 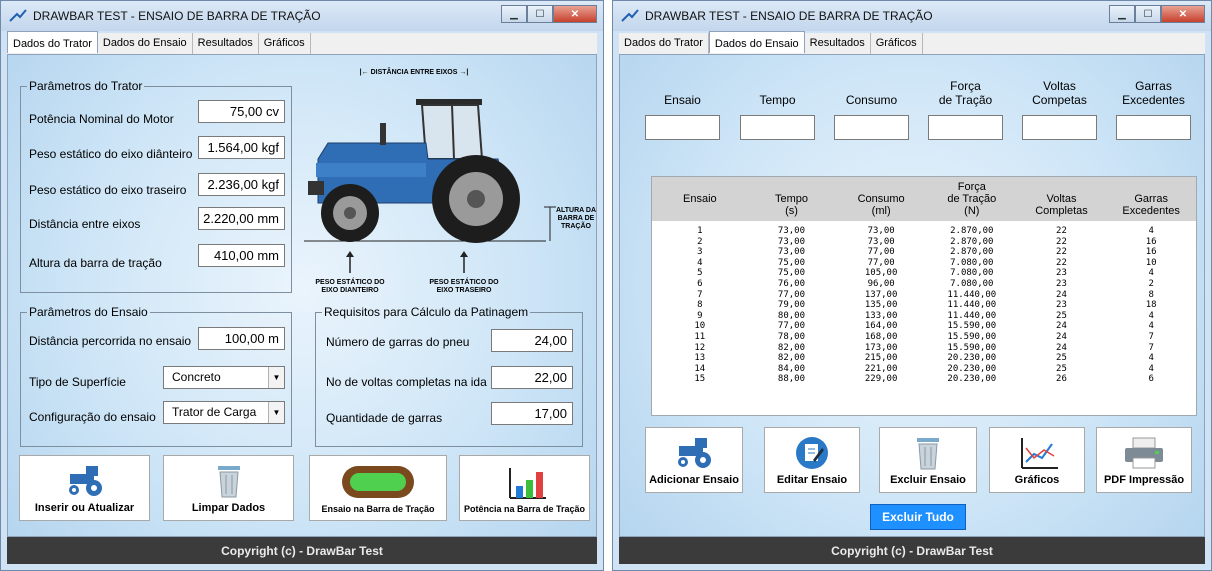 I want to click on col-header-ensaio: Ensaio, so click(x=700, y=205).